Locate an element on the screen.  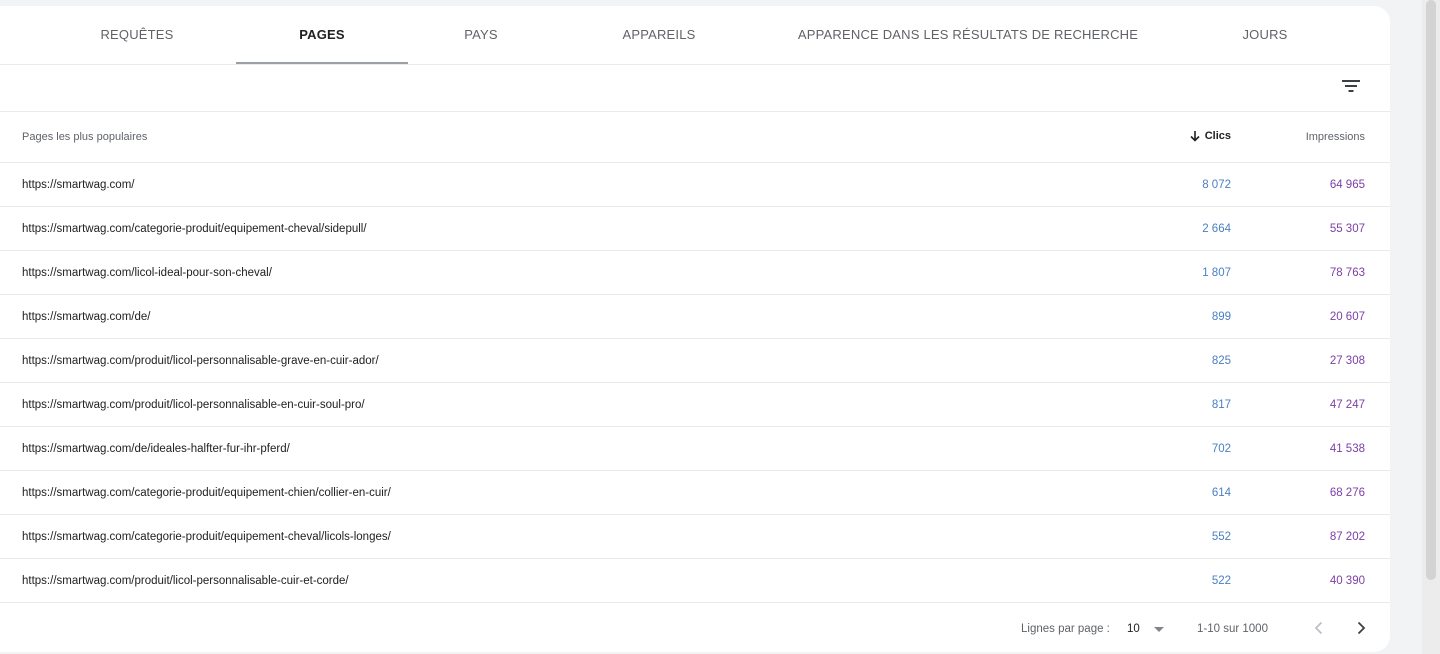
tab-label: PAYS is located at coordinates (481, 34).